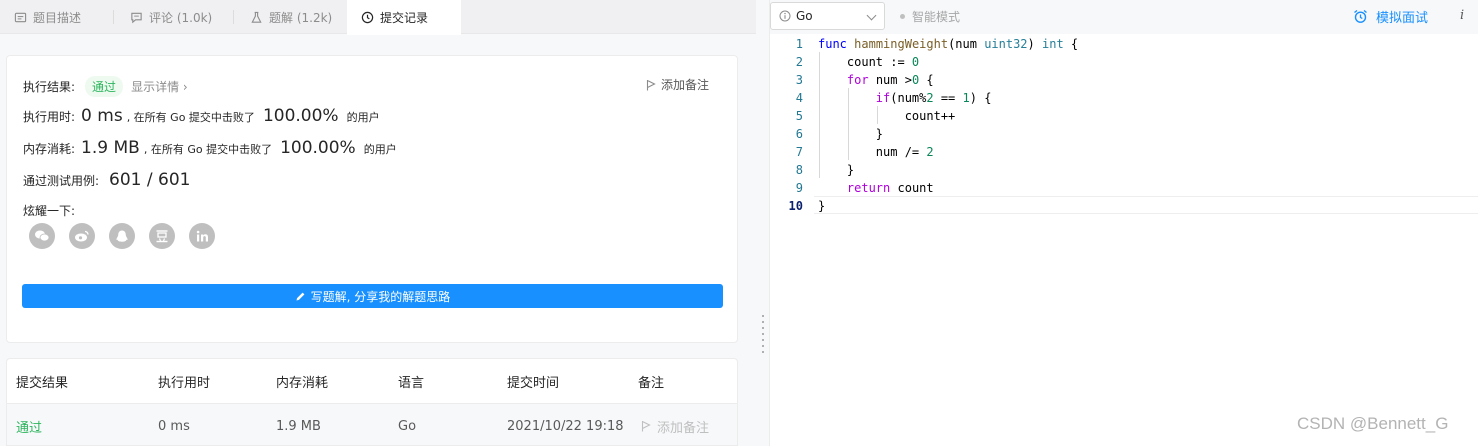  Describe the element at coordinates (887, 116) in the screenshot. I see `code-line: count++` at that location.